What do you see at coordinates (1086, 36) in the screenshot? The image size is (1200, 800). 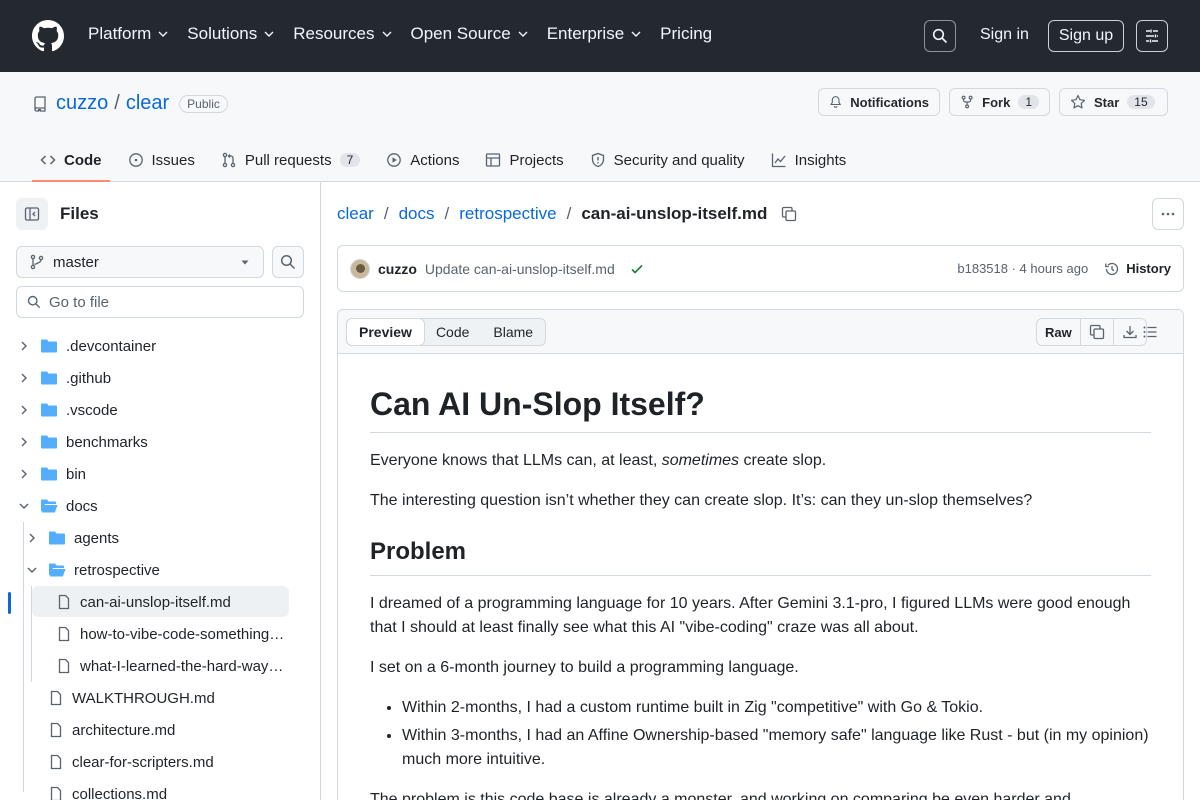 I see `sign-up-button: Sign up` at bounding box center [1086, 36].